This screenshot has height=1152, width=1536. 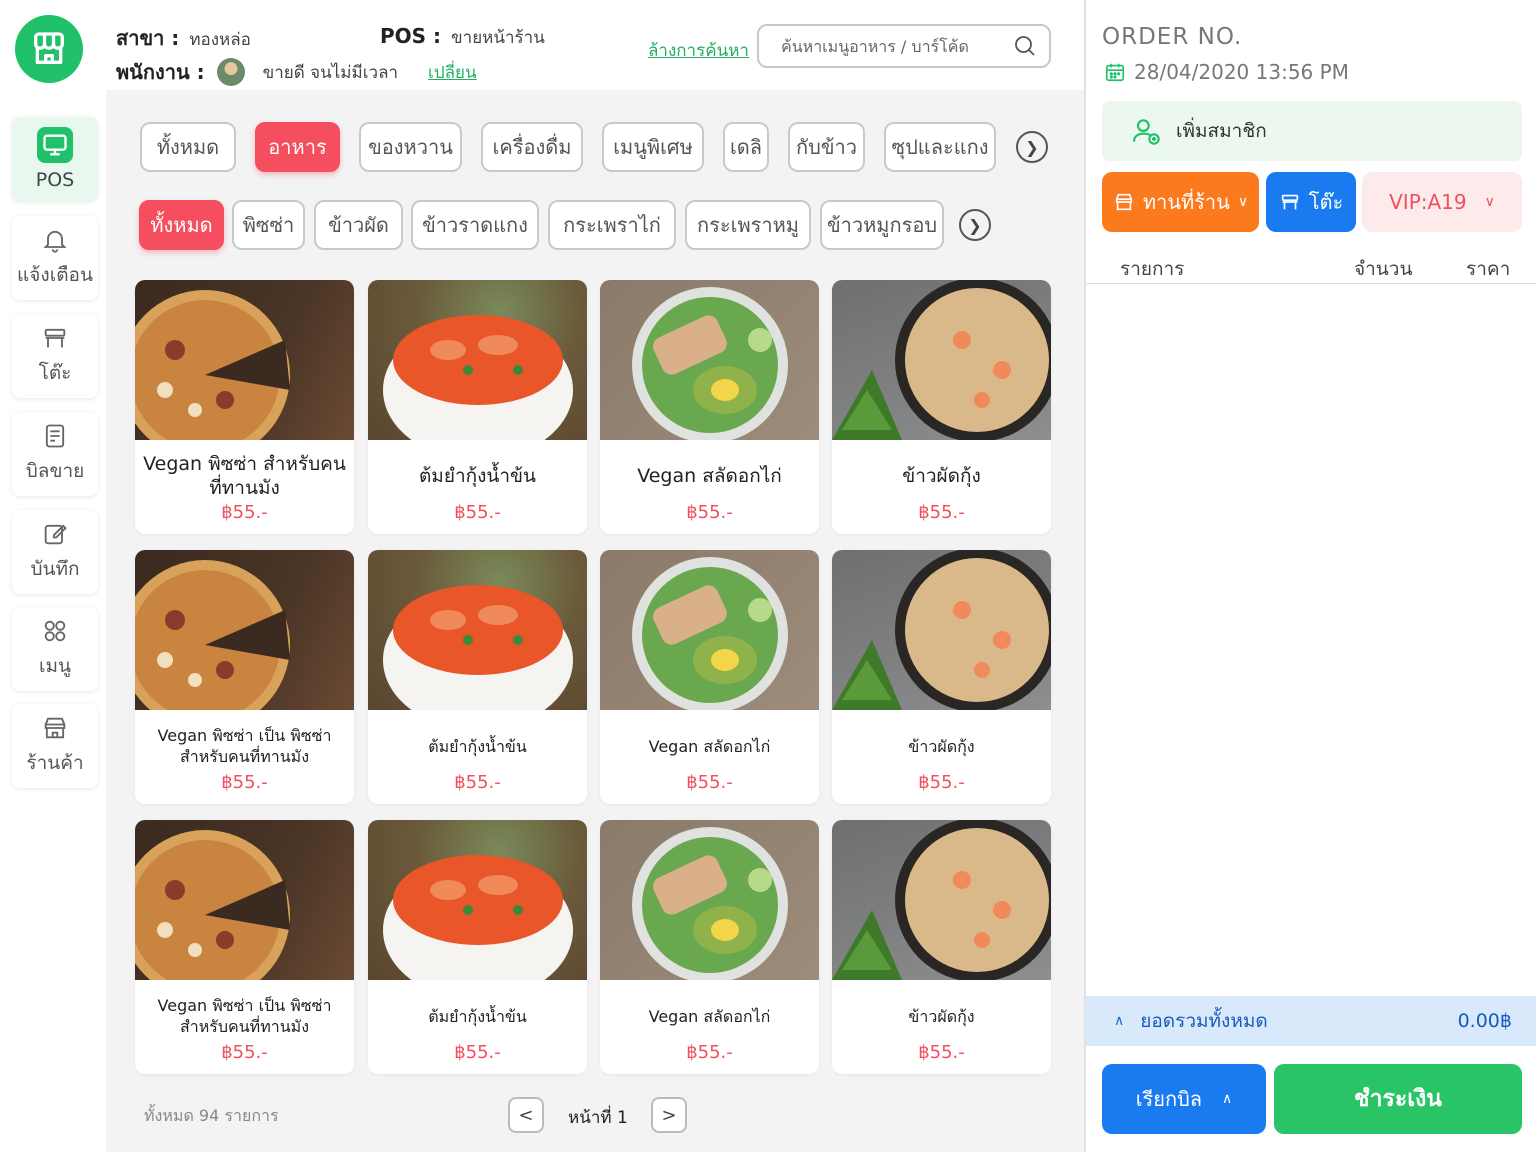 I want to click on sidebar-item-label: บิลขาย, so click(x=55, y=471).